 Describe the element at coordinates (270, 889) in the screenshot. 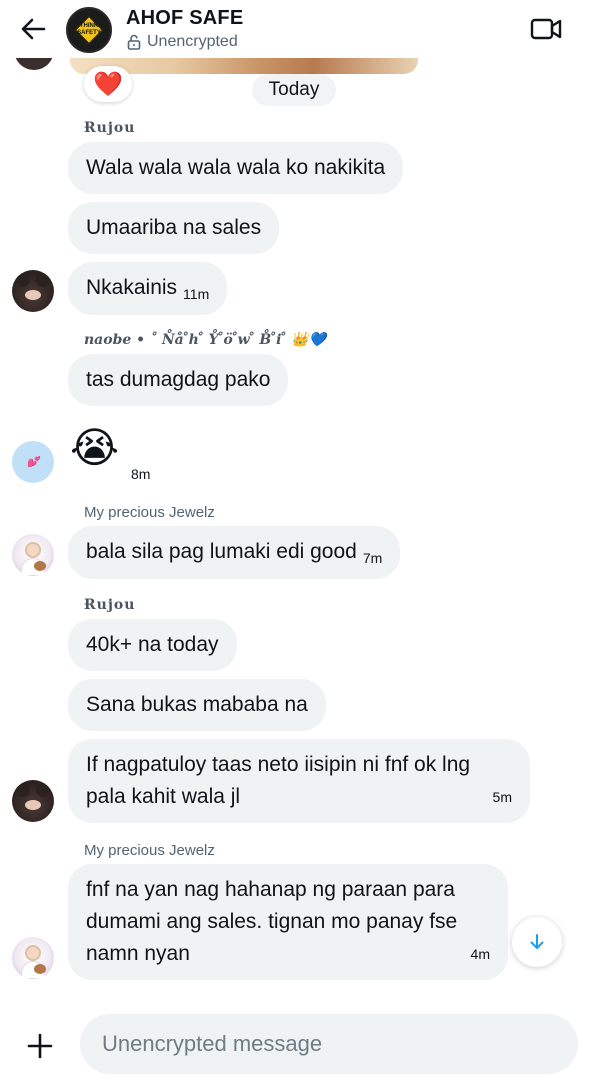

I see `message-text-line: fnf na yan nag hahanap ng paraan para` at that location.